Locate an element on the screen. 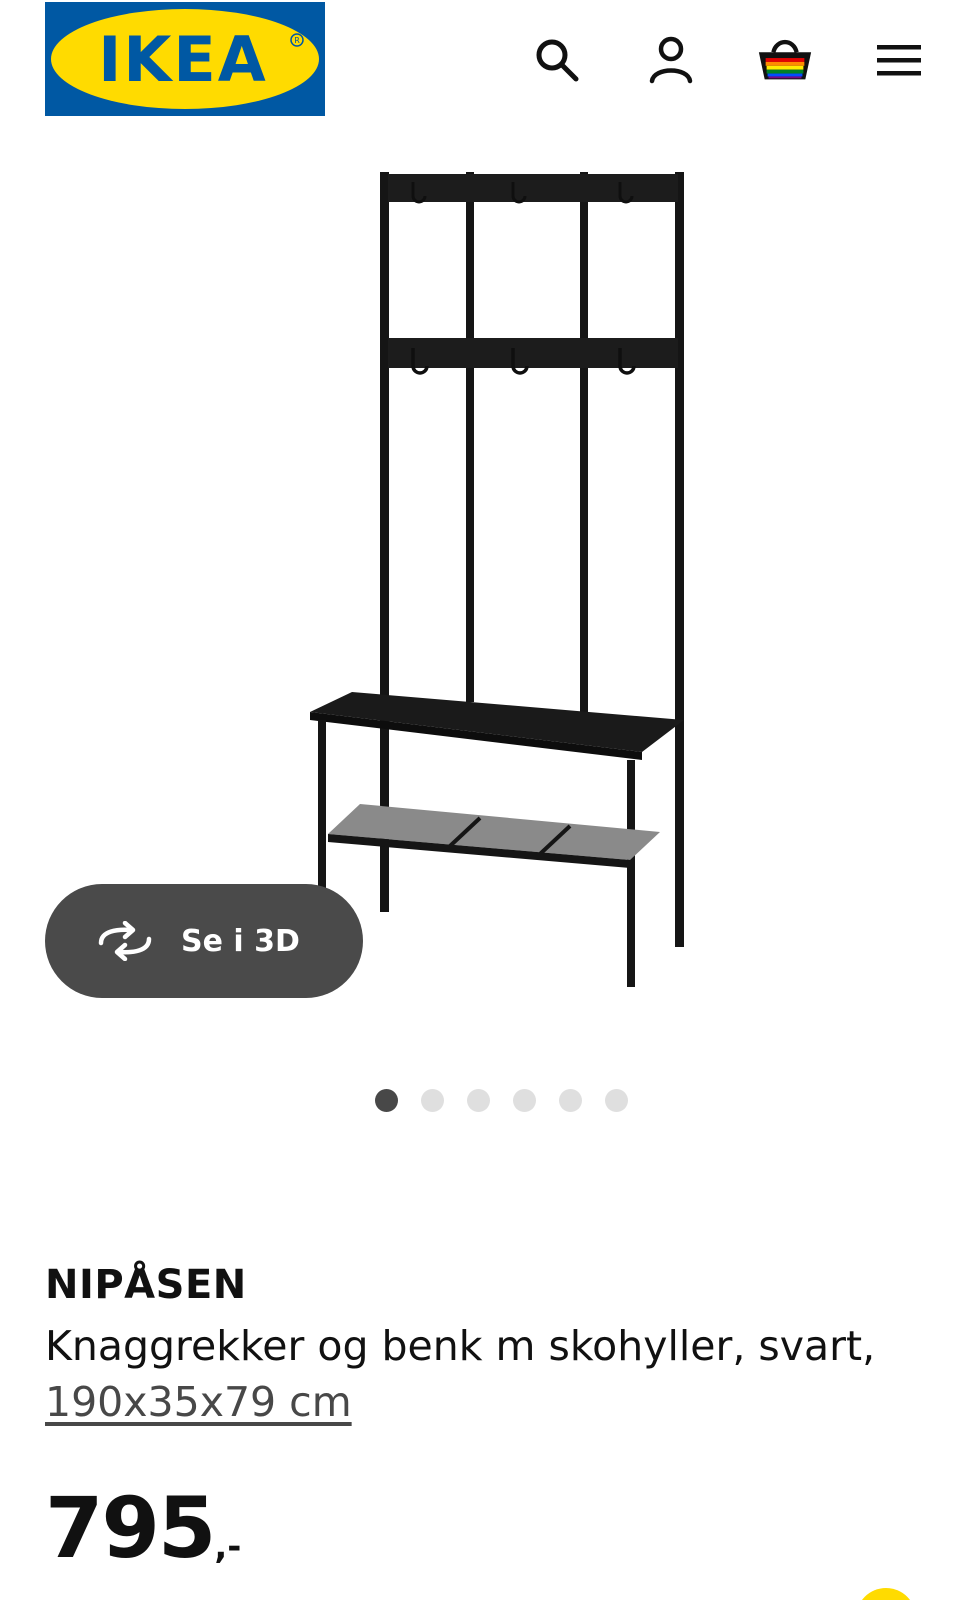  rotate-3d-icon is located at coordinates (125, 941).